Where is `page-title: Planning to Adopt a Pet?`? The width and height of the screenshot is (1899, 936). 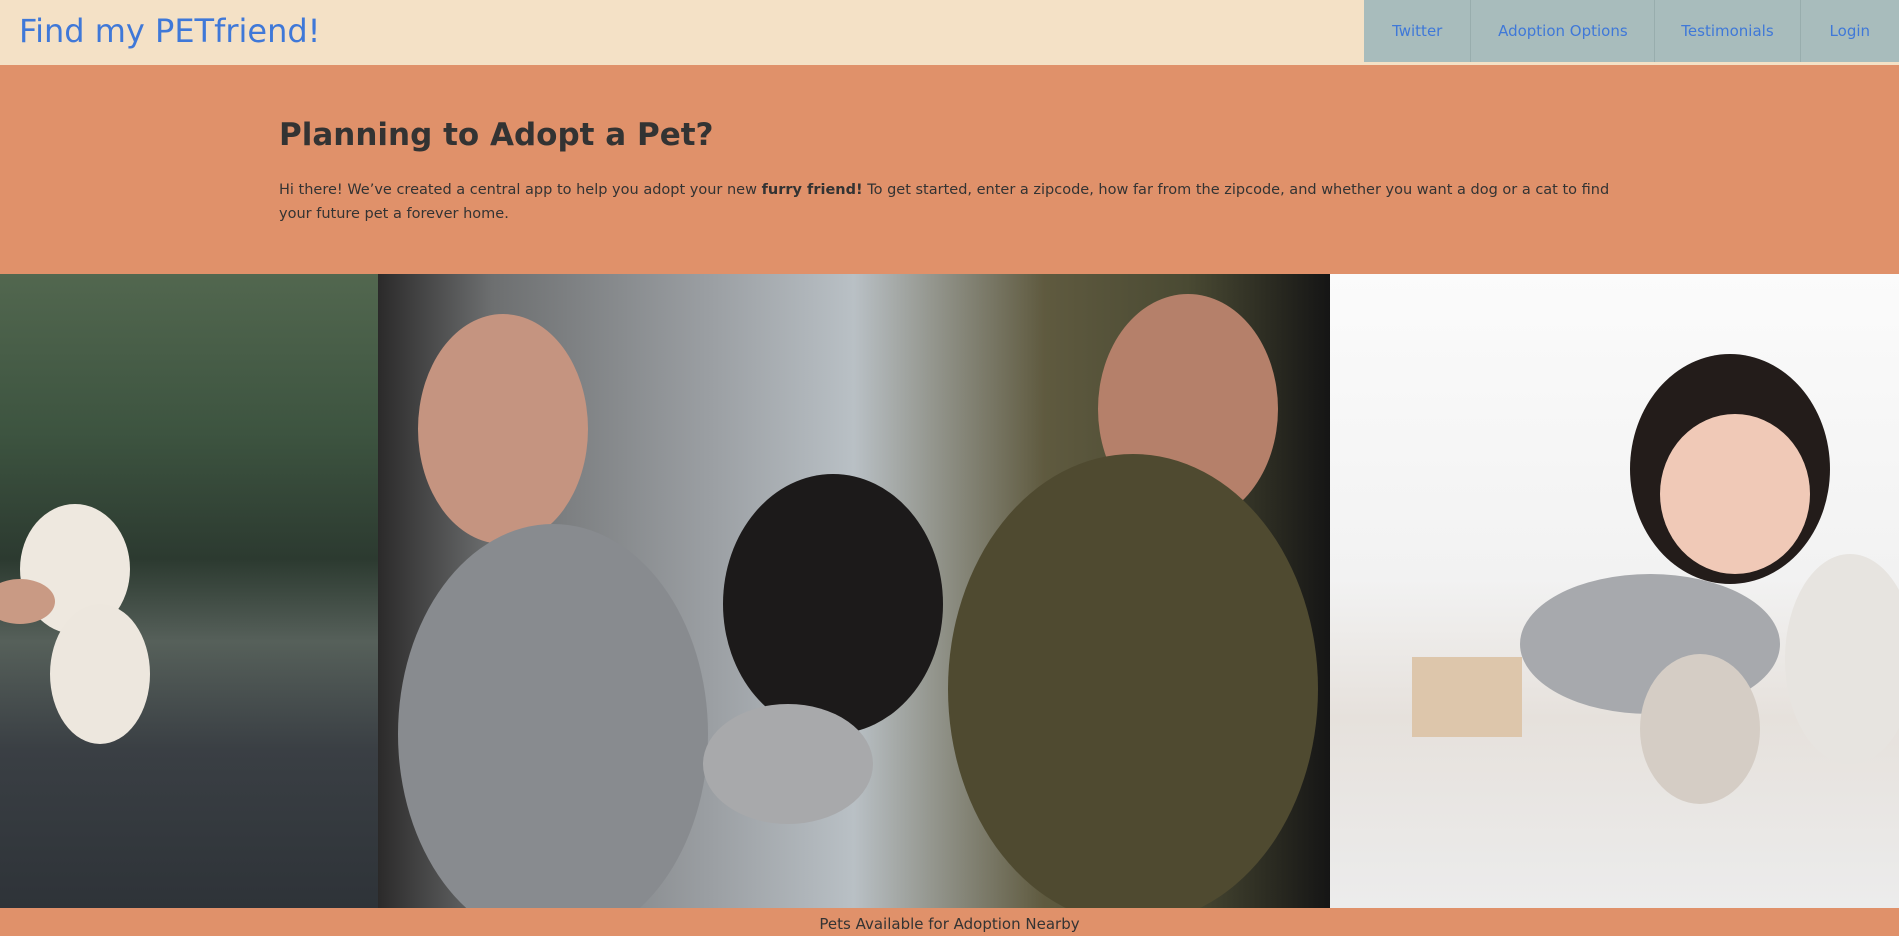 page-title: Planning to Adopt a Pet? is located at coordinates (496, 135).